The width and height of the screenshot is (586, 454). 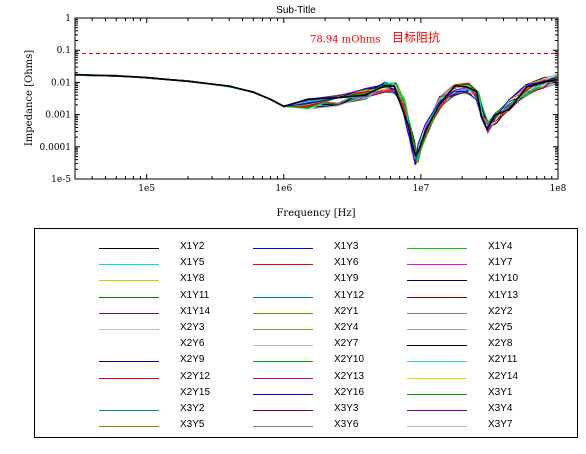 I want to click on y-tick-label: 0.0001, so click(x=56, y=148).